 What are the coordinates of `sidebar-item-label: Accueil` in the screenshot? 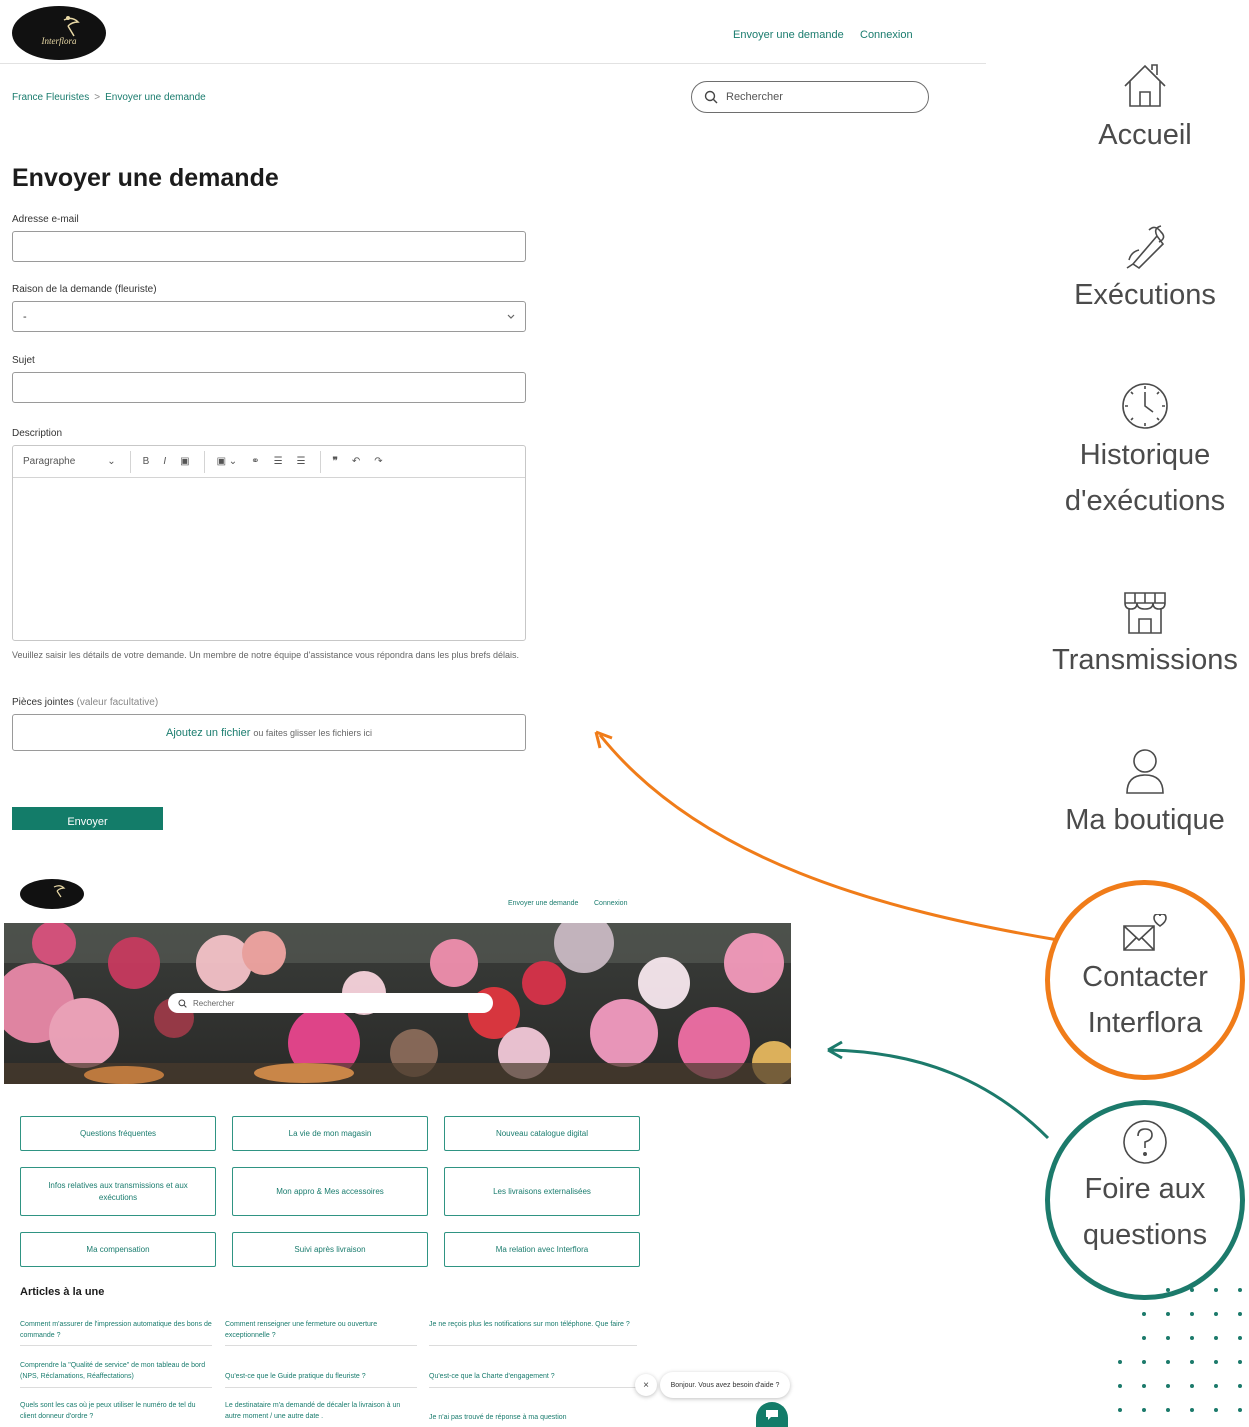 It's located at (1145, 135).